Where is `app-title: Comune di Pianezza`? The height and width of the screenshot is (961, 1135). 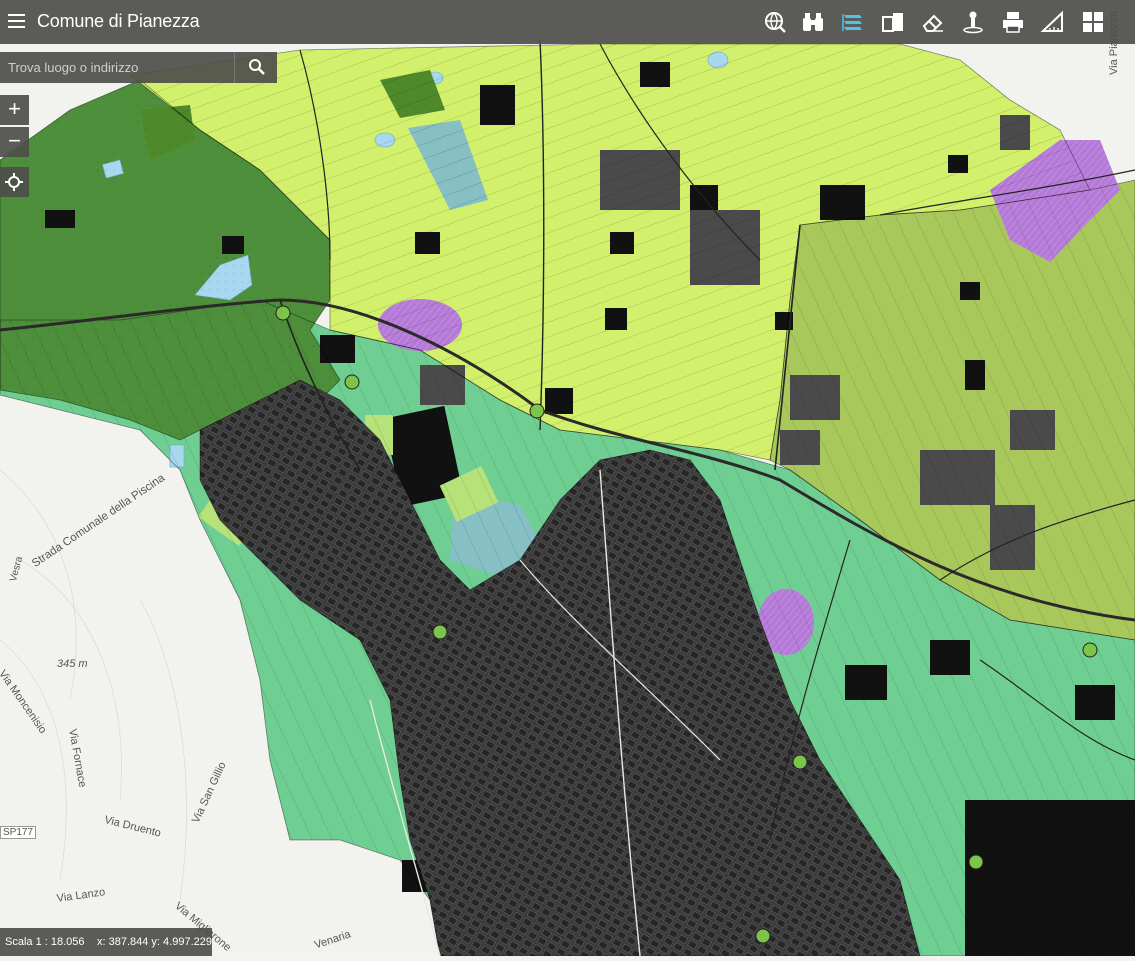
app-title: Comune di Pianezza is located at coordinates (118, 21).